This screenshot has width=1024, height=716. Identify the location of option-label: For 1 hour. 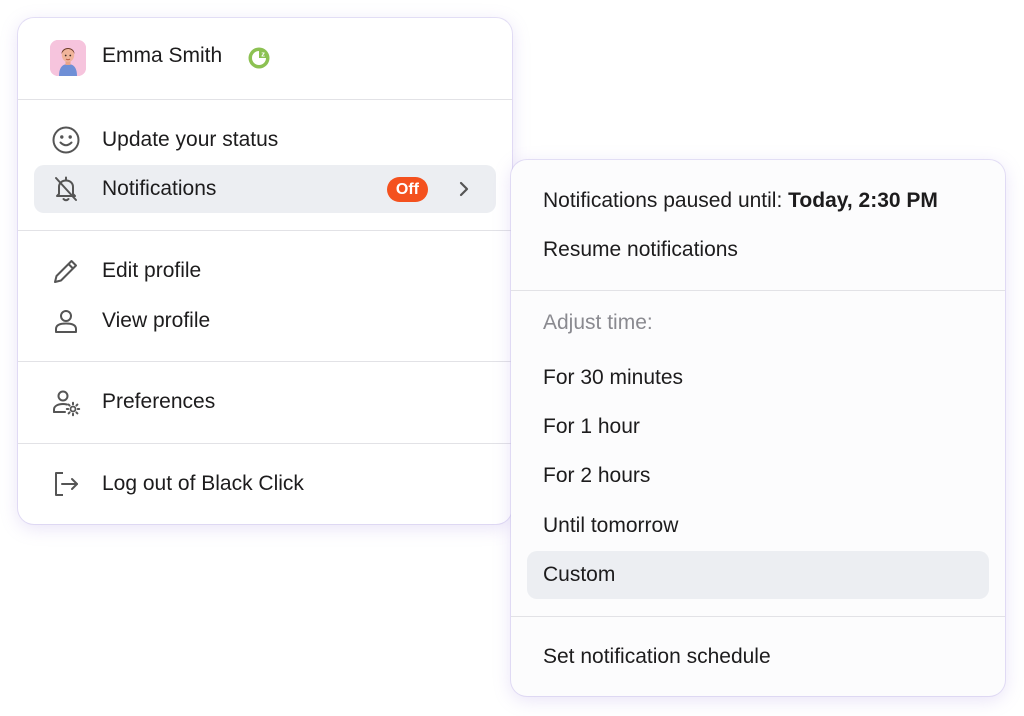
(591, 426).